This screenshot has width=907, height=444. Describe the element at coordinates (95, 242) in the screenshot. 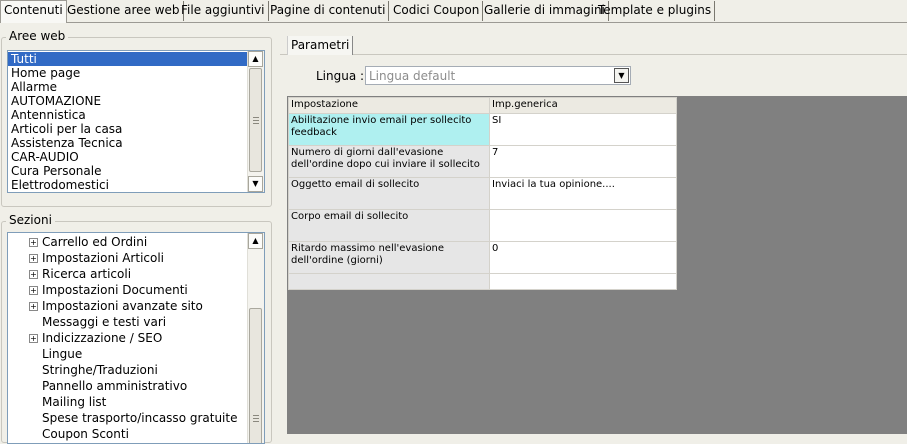

I see `sezione-label: Carrello ed Ordini` at that location.